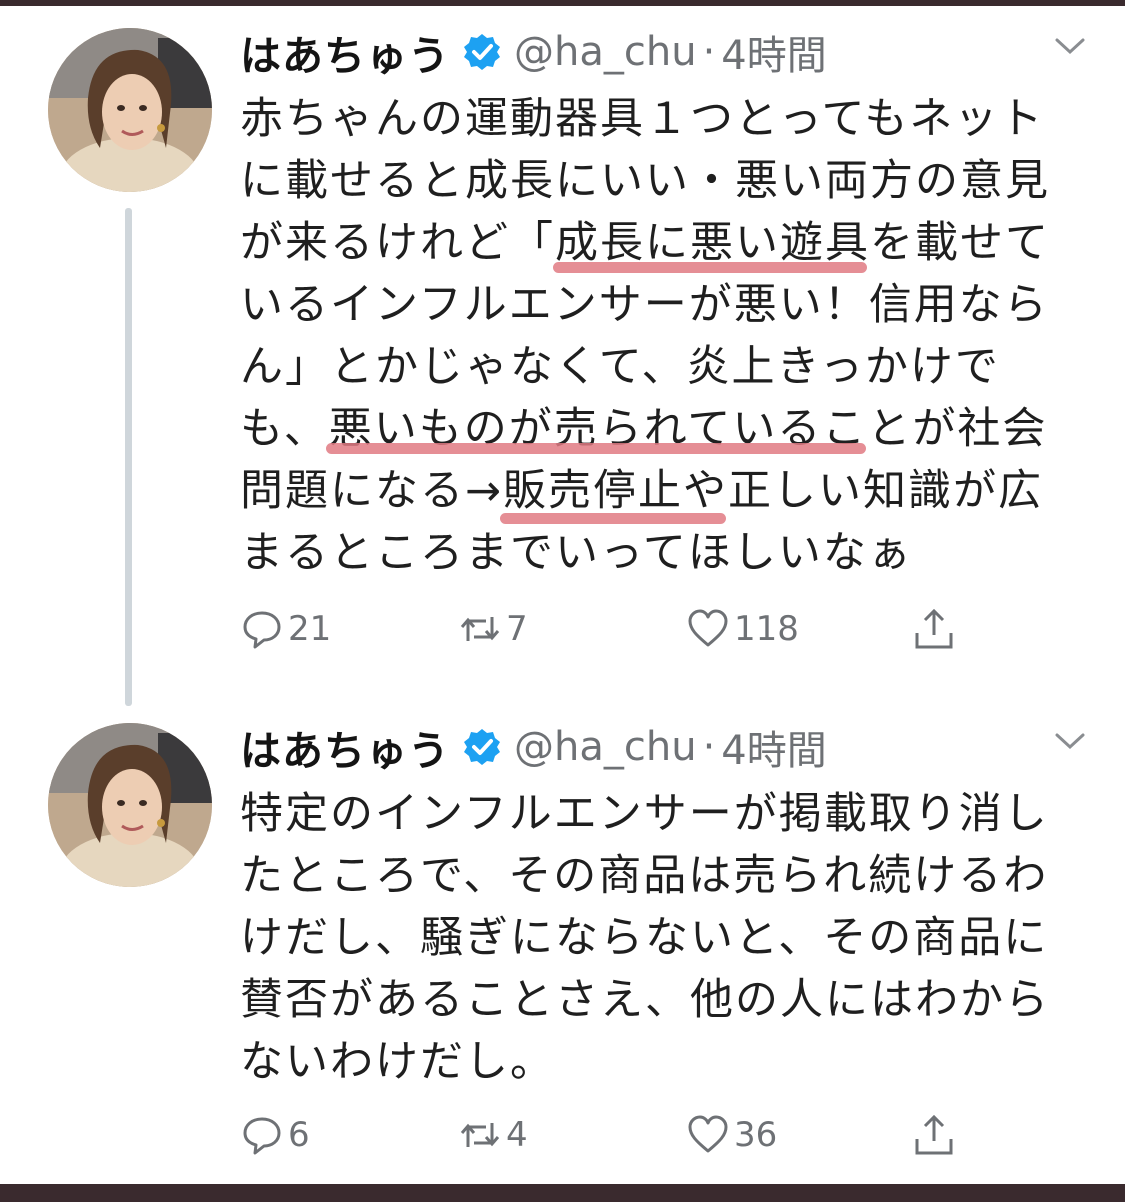 The image size is (1125, 1202). What do you see at coordinates (644, 814) in the screenshot?
I see `tweet-text-line: 特定のインフルエンサーが掲載取り消し` at bounding box center [644, 814].